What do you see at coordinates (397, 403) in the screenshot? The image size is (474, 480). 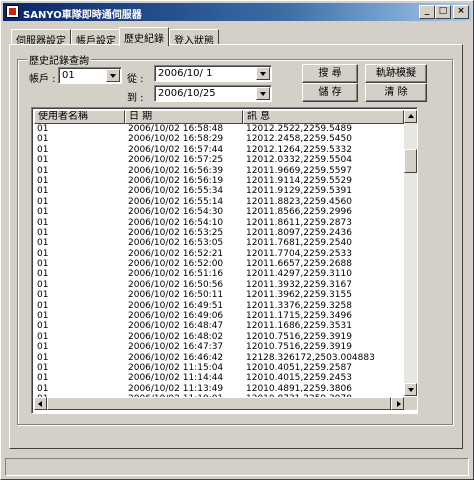 I see `scroll-right-icon` at bounding box center [397, 403].